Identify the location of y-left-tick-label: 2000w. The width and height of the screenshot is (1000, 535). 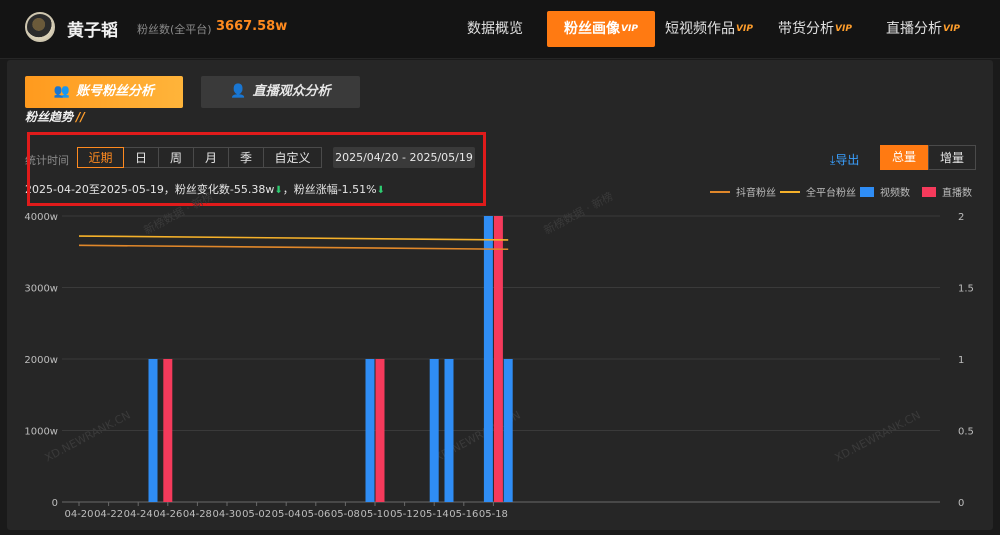
(41, 360).